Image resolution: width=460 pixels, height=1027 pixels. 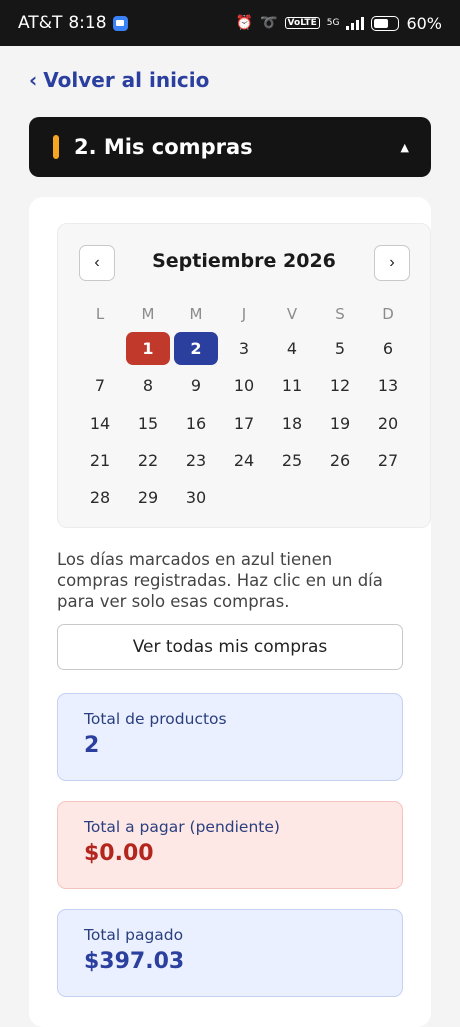 I want to click on stat-value: $397.03, so click(x=134, y=961).